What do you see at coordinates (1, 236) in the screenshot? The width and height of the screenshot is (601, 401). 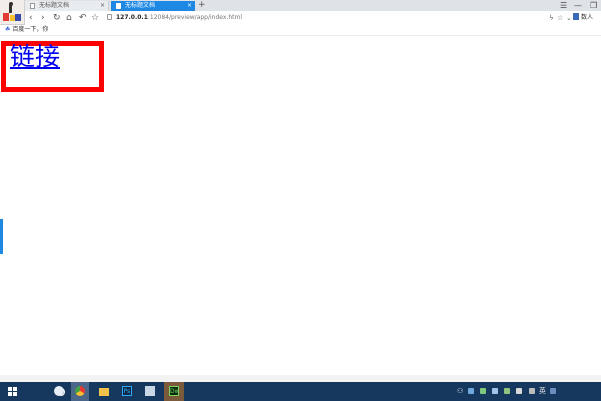 I see `side-panel-handle` at bounding box center [1, 236].